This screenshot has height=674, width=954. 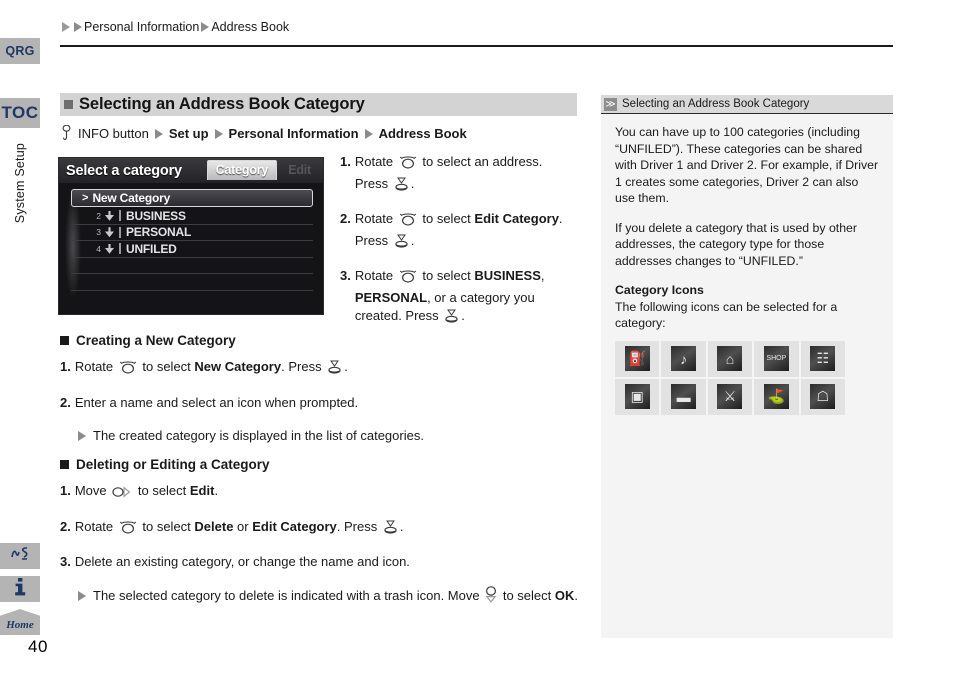 What do you see at coordinates (38, 646) in the screenshot?
I see `page-number: 40` at bounding box center [38, 646].